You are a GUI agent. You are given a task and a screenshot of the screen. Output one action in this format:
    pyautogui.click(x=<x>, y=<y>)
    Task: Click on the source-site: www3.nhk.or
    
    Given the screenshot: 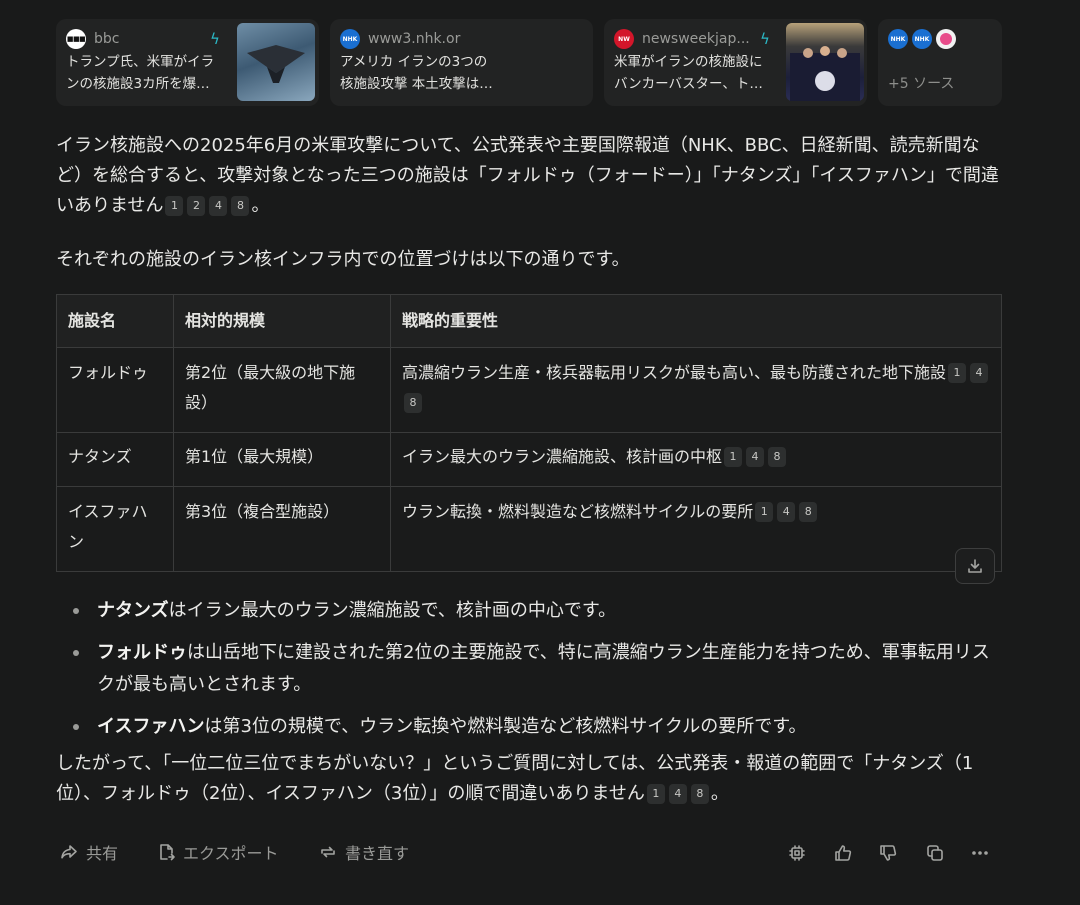 What is the action you would take?
    pyautogui.click(x=414, y=39)
    